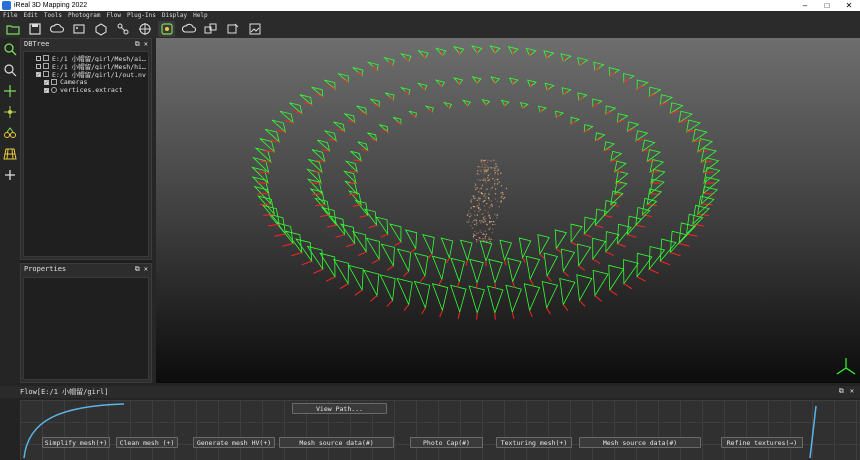 The height and width of the screenshot is (460, 860). What do you see at coordinates (6, 5) in the screenshot?
I see `app-logo-icon` at bounding box center [6, 5].